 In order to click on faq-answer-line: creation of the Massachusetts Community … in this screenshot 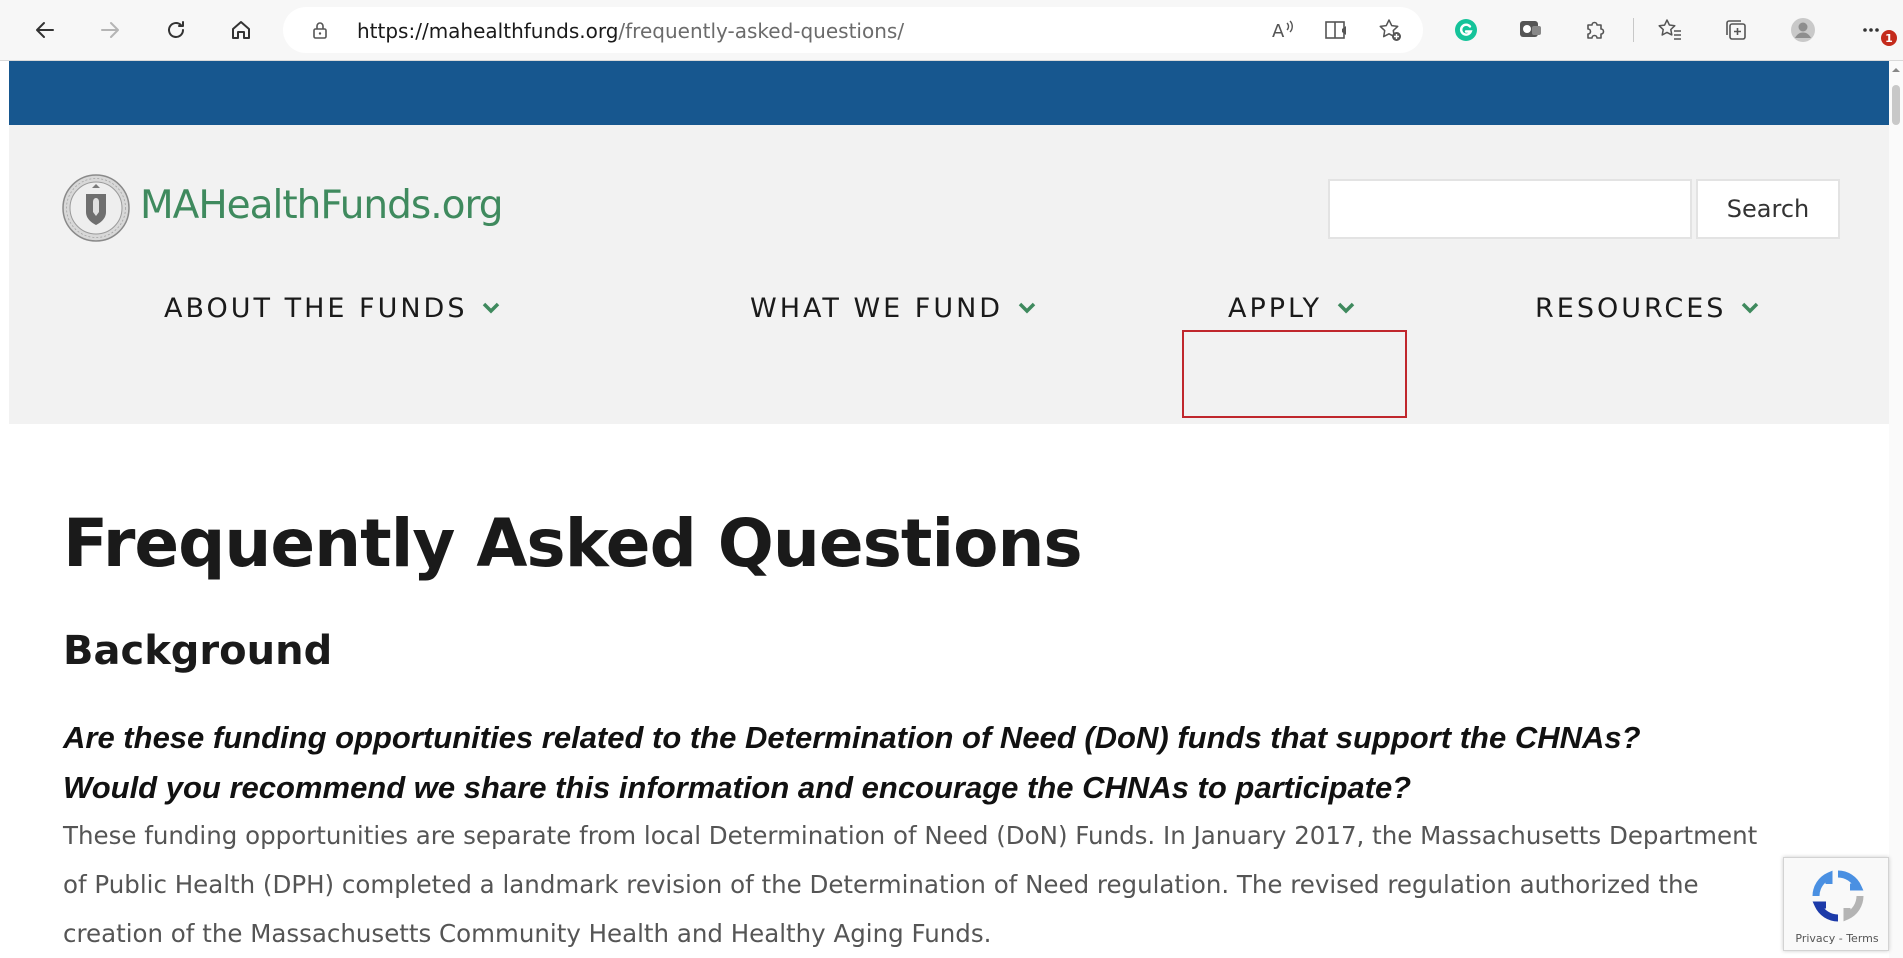, I will do `click(527, 933)`.